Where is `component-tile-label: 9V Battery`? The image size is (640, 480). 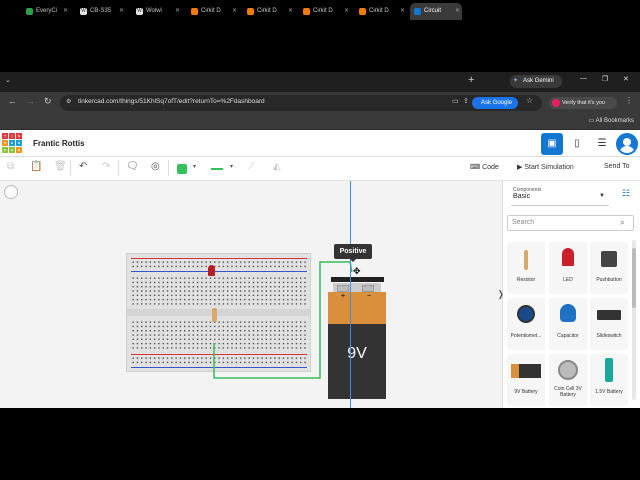
component-tile-label: 9V Battery is located at coordinates (526, 392).